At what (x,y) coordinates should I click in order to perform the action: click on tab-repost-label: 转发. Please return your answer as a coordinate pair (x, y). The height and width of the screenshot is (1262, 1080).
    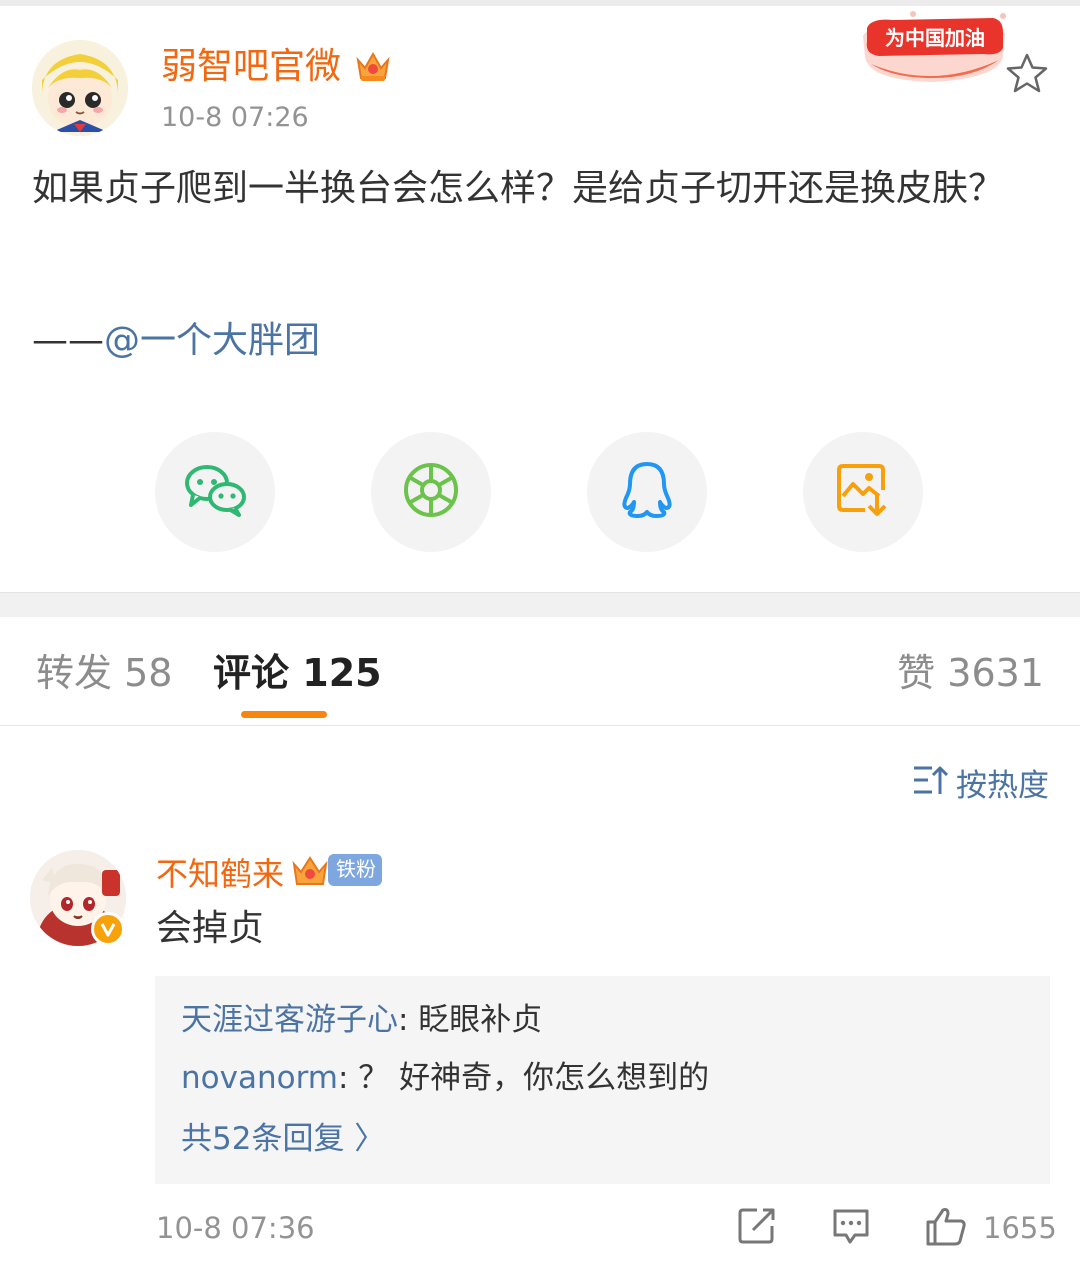
    Looking at the image, I should click on (74, 673).